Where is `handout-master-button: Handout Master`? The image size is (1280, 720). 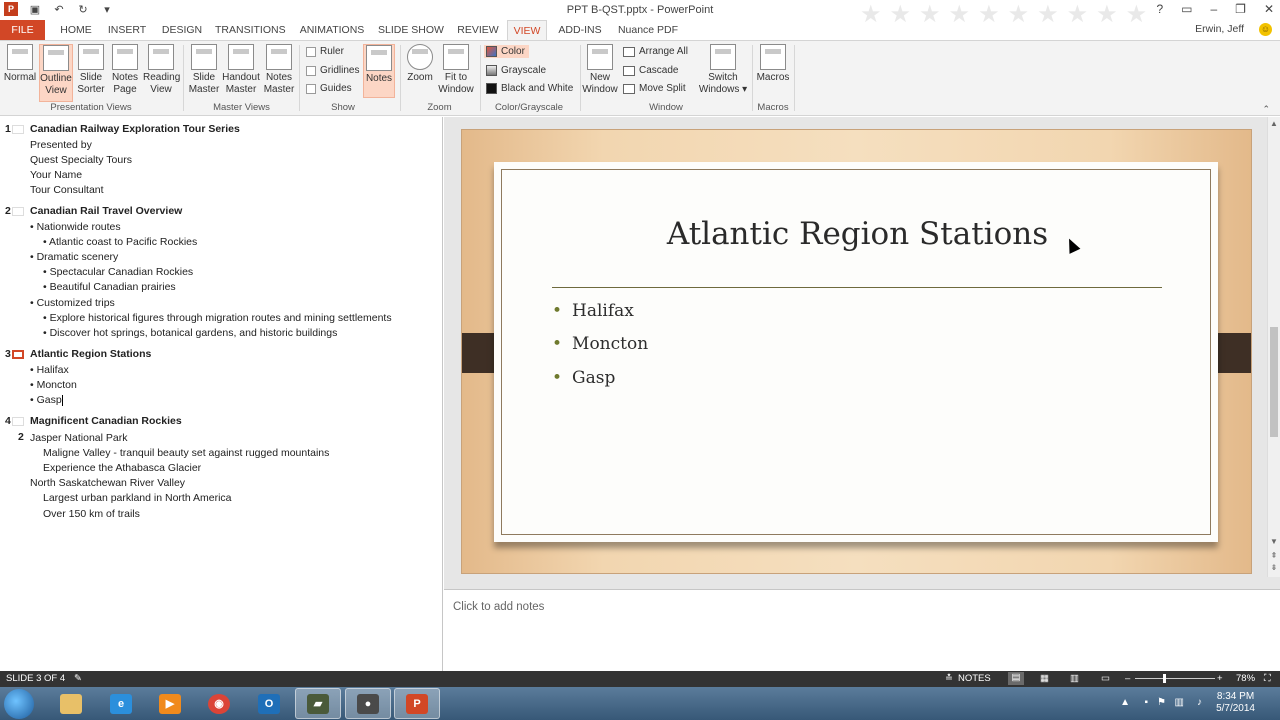
handout-master-button: Handout Master is located at coordinates (241, 70).